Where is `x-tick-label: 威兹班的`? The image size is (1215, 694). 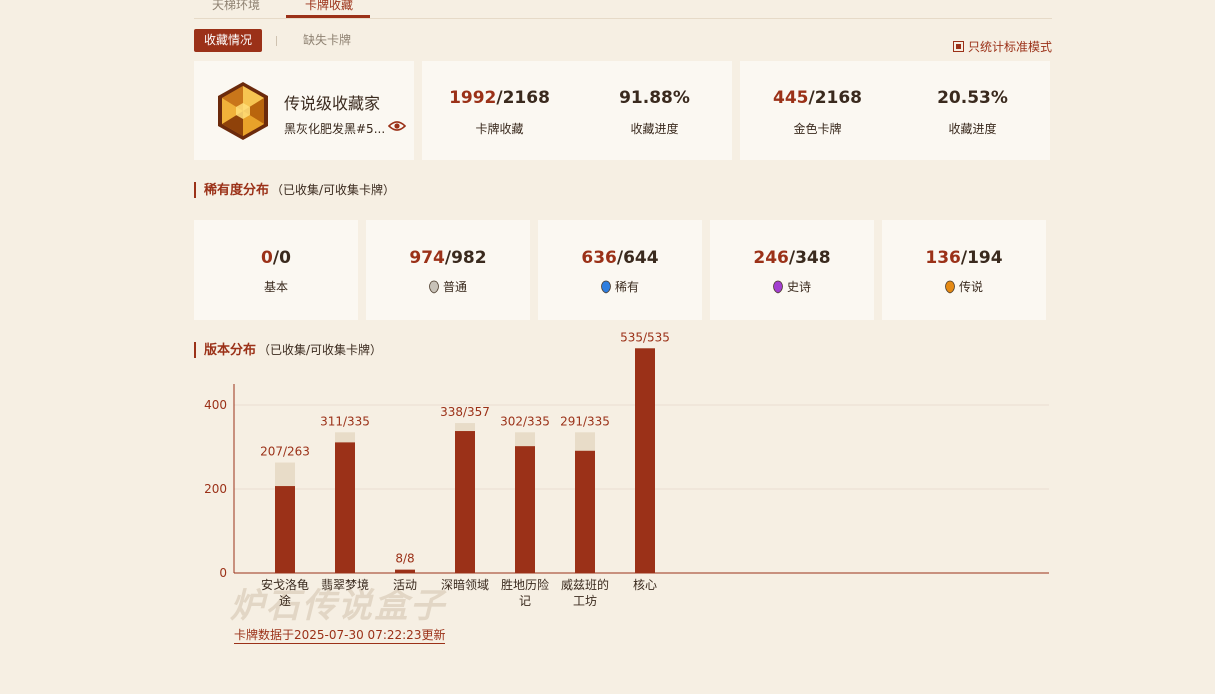 x-tick-label: 威兹班的 is located at coordinates (585, 584).